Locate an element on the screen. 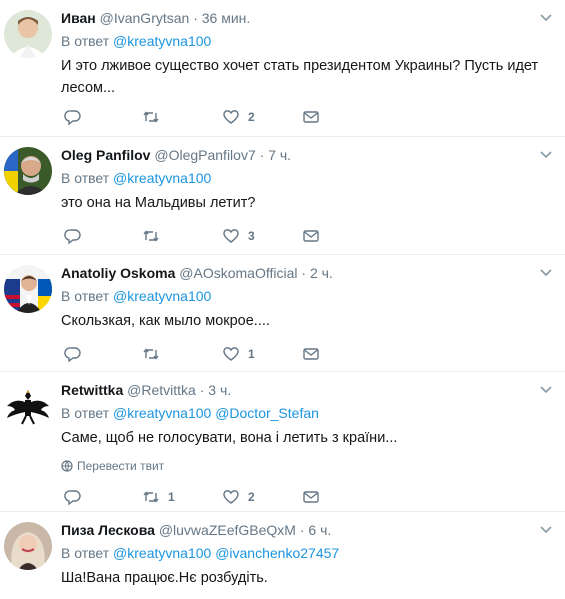 The image size is (565, 599). like-button: 1 is located at coordinates (238, 354).